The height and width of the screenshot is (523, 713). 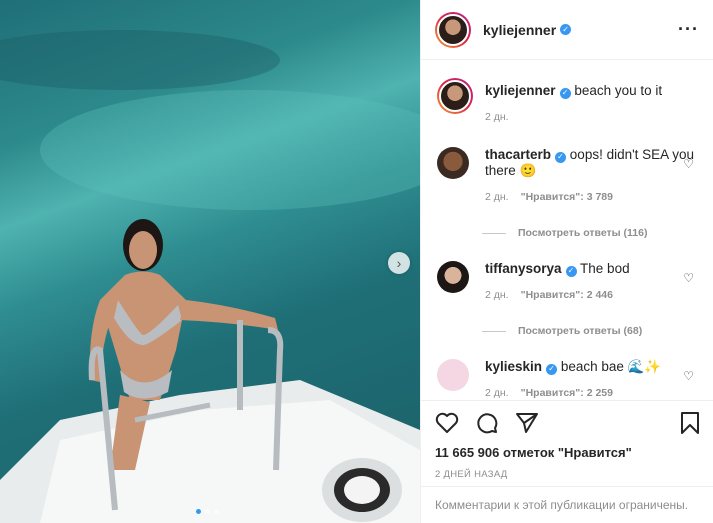 I want to click on view-replies-label: Посмотреть ответы (116), so click(x=583, y=233).